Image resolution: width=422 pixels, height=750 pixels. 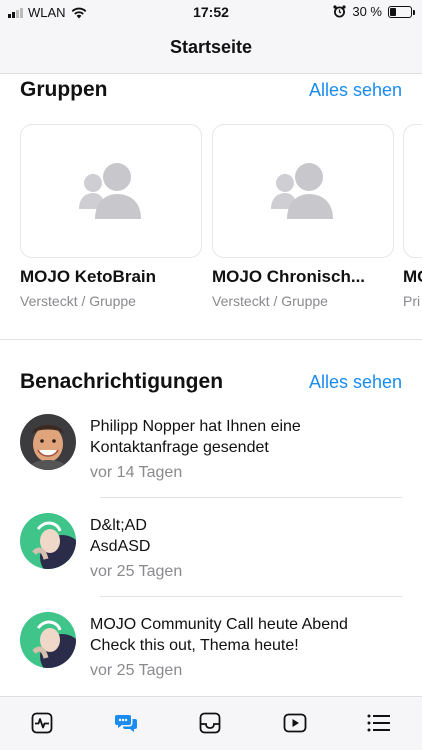 I want to click on activity-icon, so click(x=42, y=723).